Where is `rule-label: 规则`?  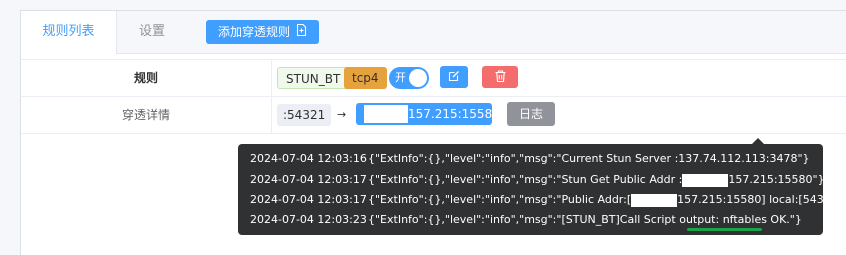
rule-label: 规则 is located at coordinates (146, 78).